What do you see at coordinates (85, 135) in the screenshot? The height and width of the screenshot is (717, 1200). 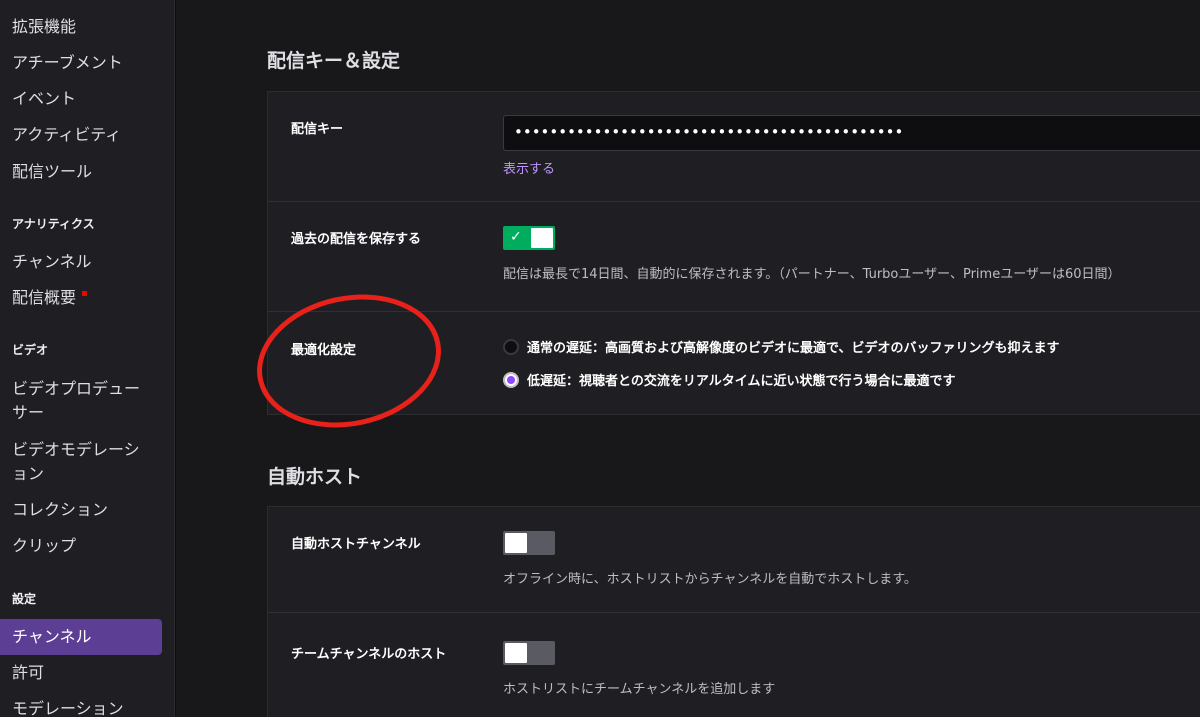 I see `sidebar-item-activity: アクティビティ` at bounding box center [85, 135].